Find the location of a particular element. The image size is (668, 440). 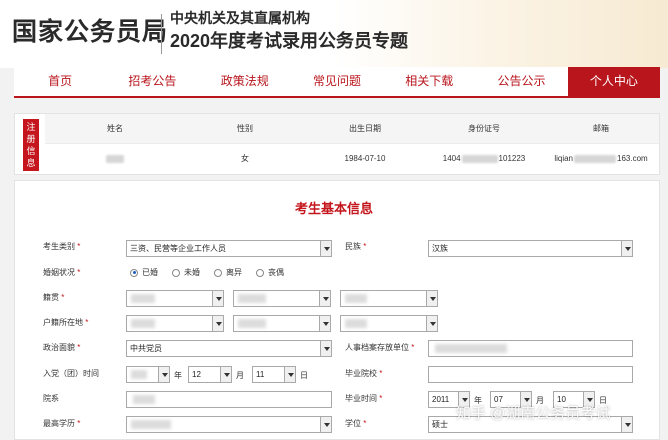

registration-info-tag: 注册信息 is located at coordinates (31, 145).